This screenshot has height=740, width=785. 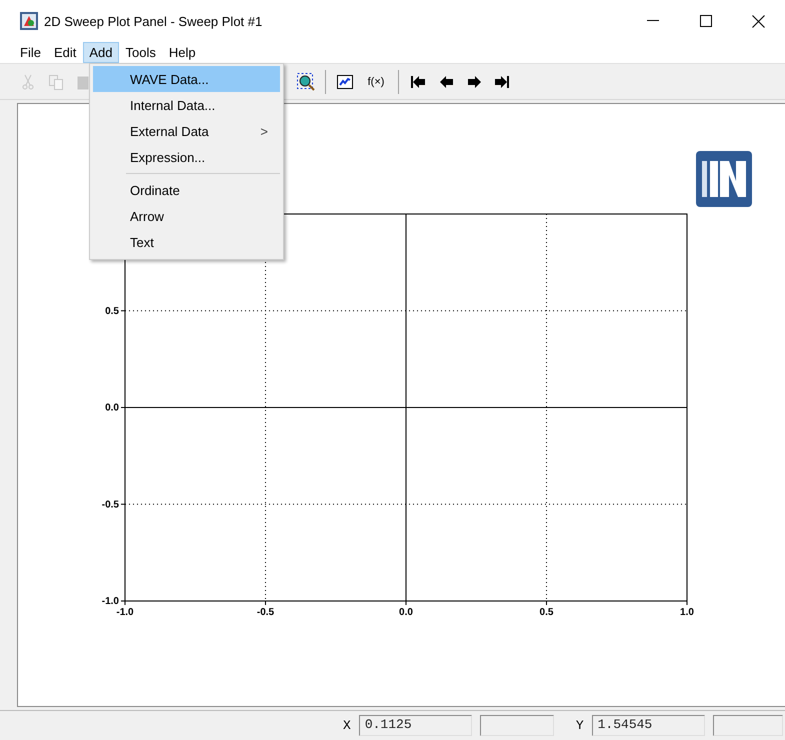 What do you see at coordinates (182, 53) in the screenshot?
I see `menu-item: Help` at bounding box center [182, 53].